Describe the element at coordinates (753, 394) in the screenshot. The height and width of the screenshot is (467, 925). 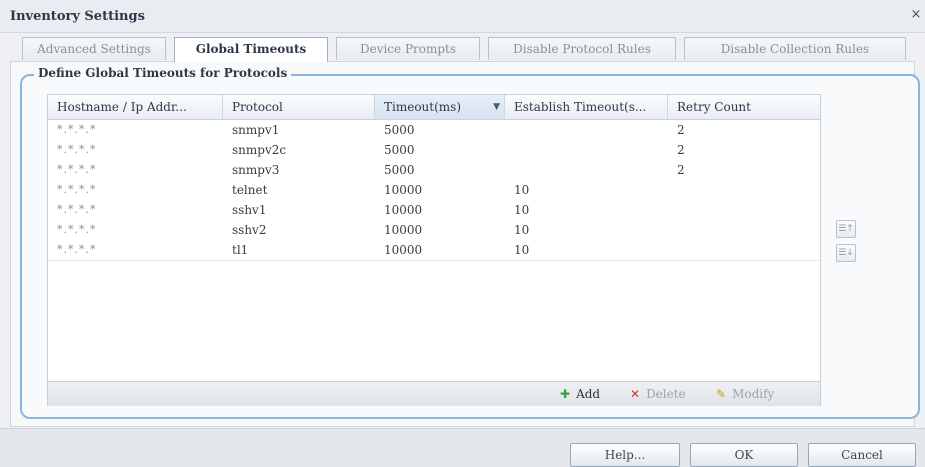
I see `modify-label: Modify` at that location.